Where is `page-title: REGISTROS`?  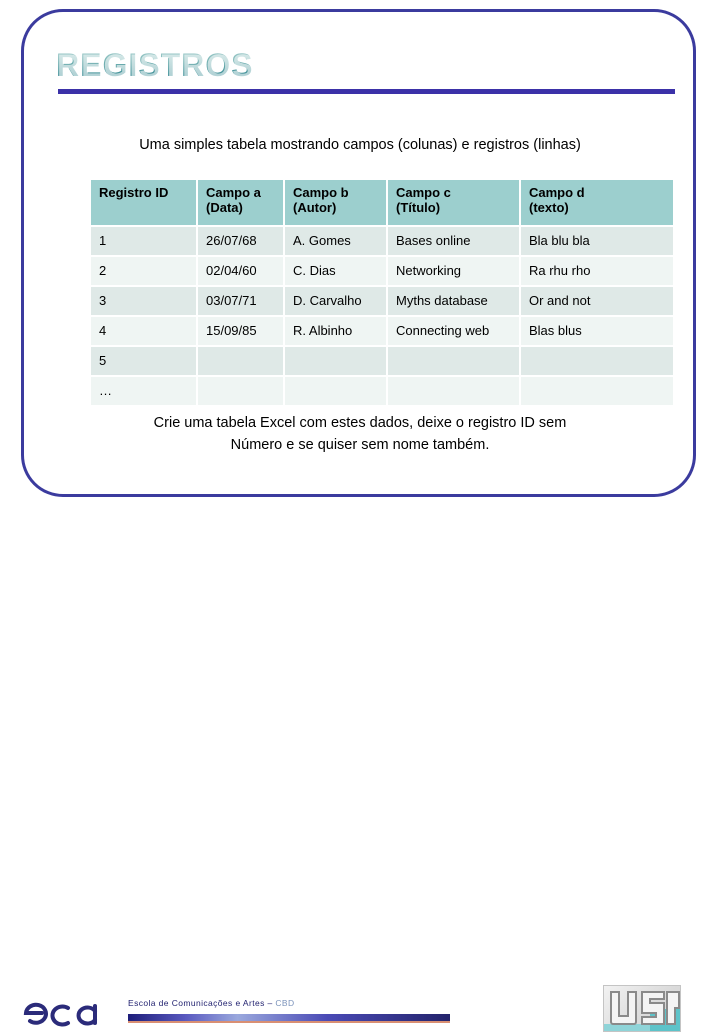
page-title: REGISTROS is located at coordinates (155, 65).